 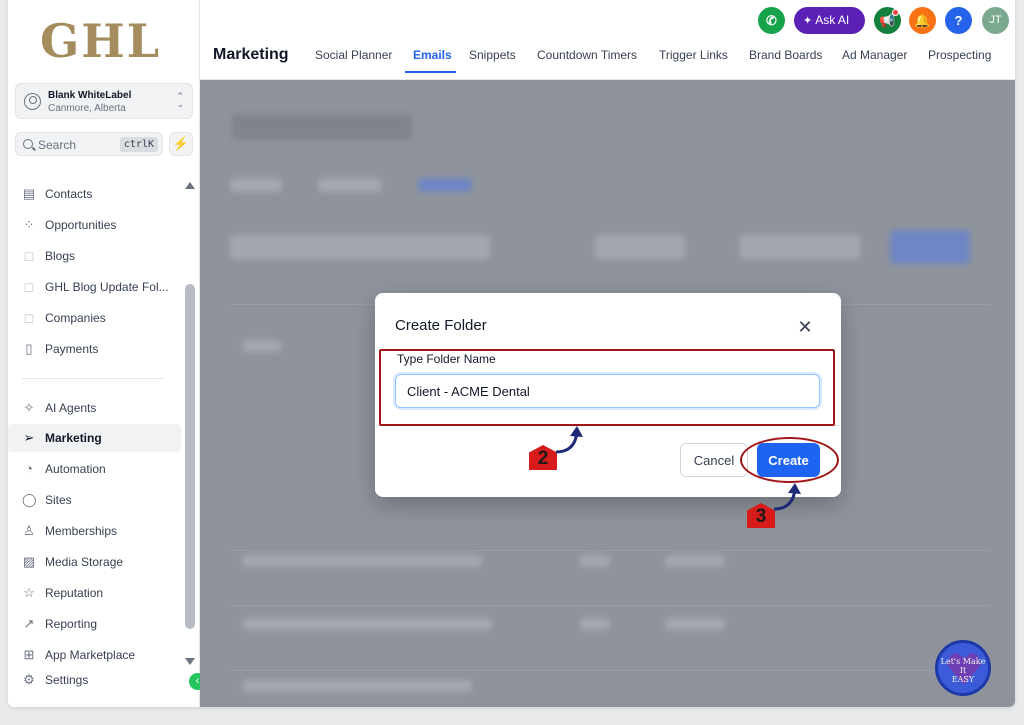 What do you see at coordinates (785, 55) in the screenshot?
I see `tab-brand-boards: Brand Boards` at bounding box center [785, 55].